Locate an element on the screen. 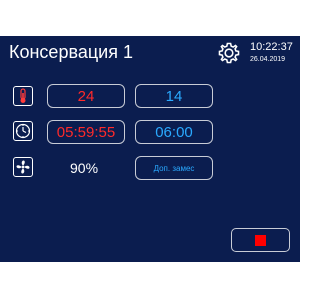  clock-date: 26.04.2019 is located at coordinates (268, 59).